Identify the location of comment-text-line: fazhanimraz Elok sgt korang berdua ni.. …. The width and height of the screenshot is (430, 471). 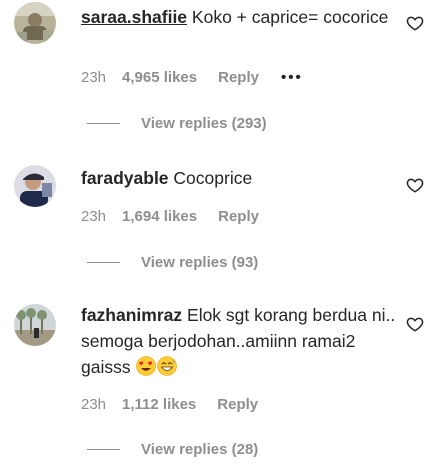
(243, 341).